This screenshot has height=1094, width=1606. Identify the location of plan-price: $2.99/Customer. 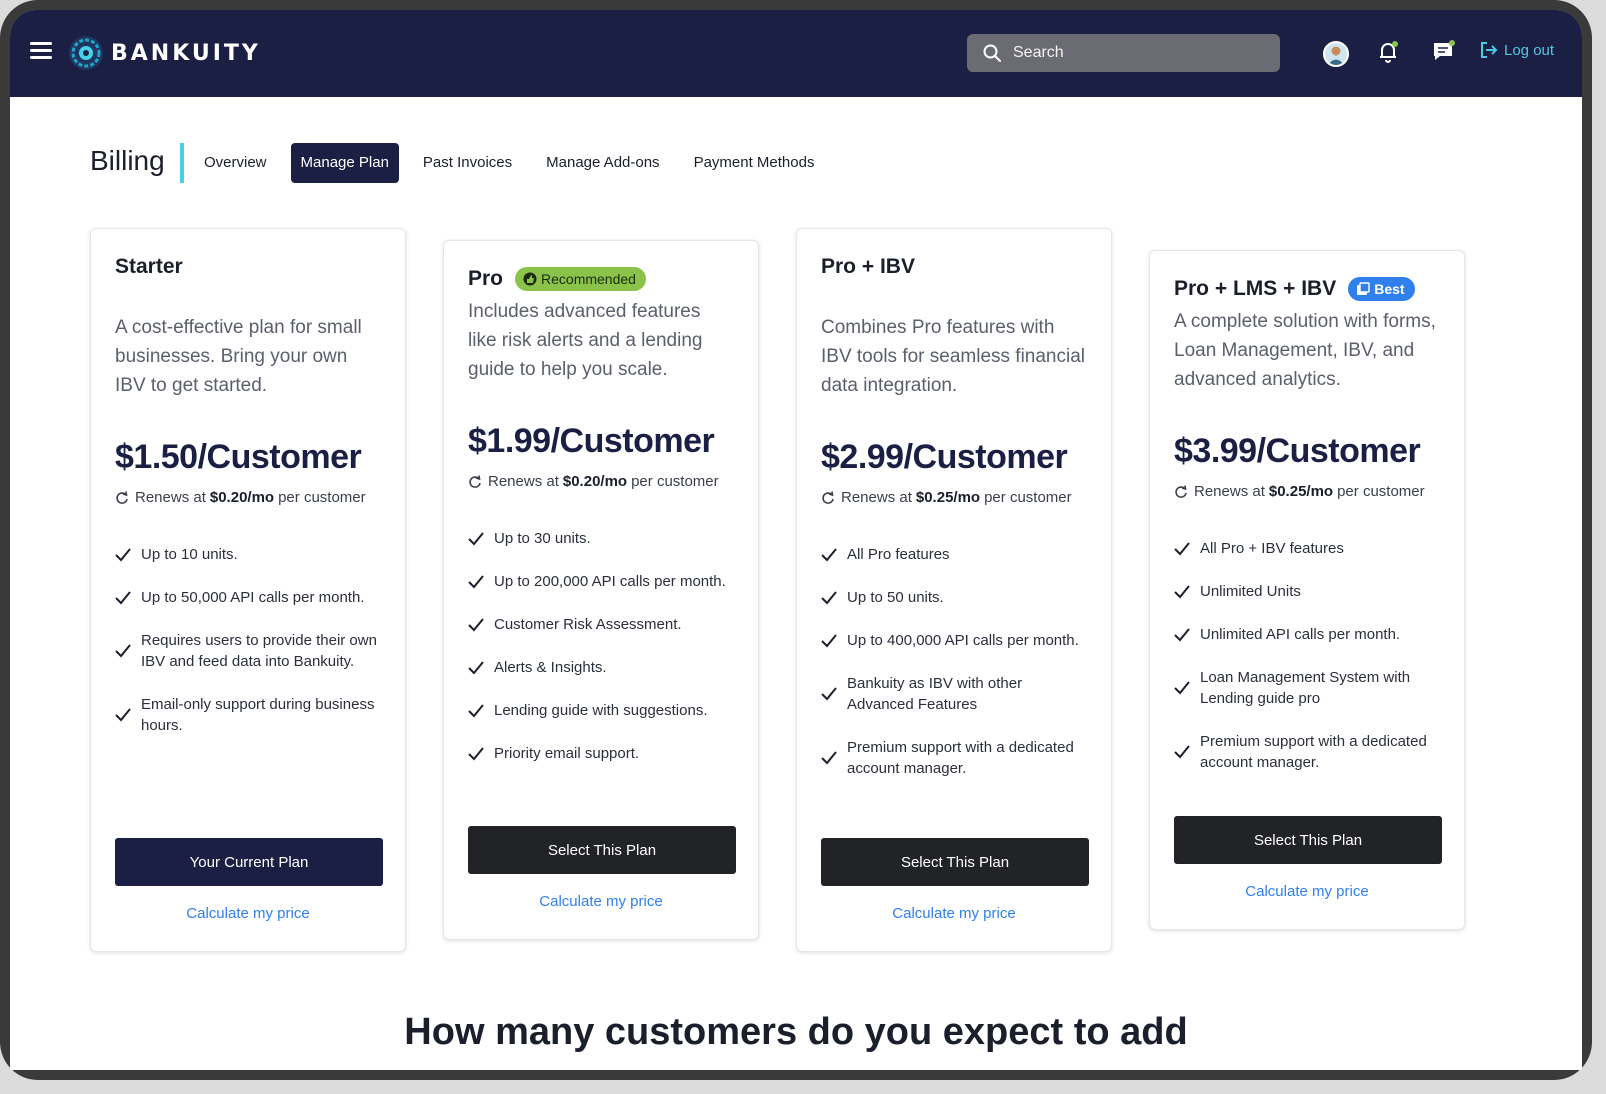
(944, 457).